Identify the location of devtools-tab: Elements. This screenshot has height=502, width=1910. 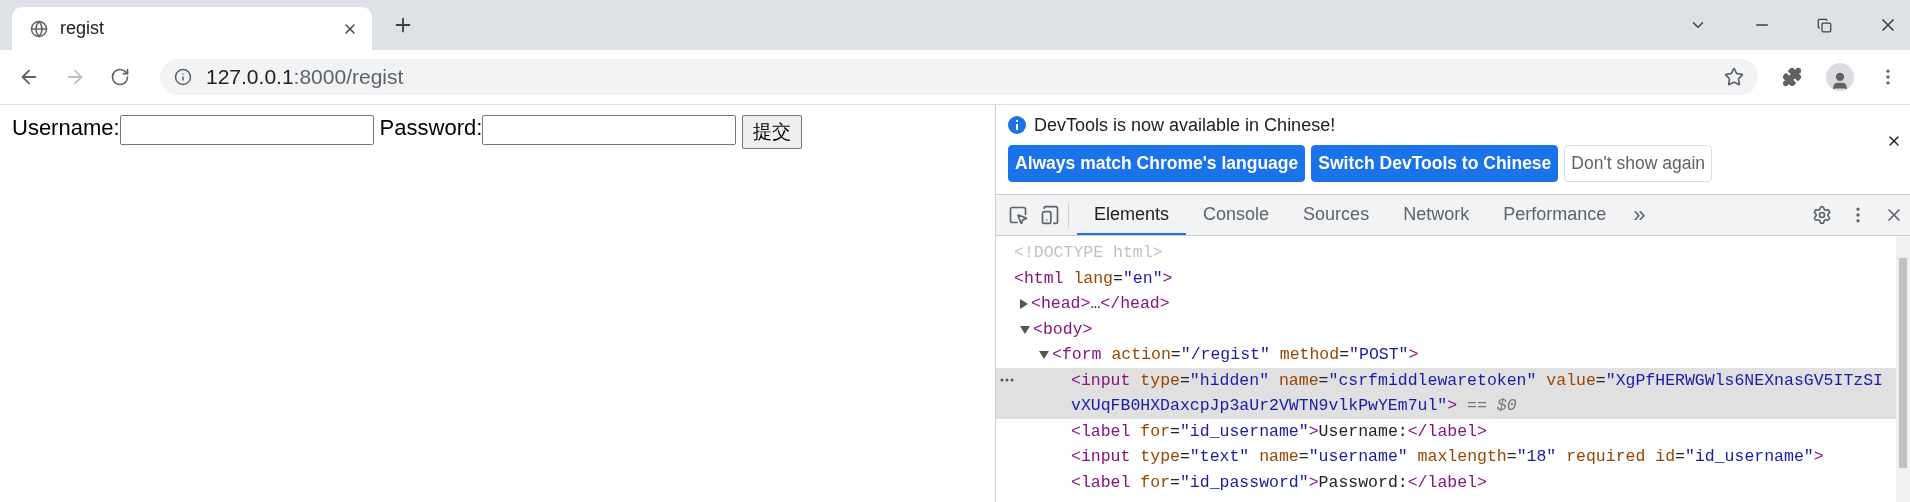
(1132, 215).